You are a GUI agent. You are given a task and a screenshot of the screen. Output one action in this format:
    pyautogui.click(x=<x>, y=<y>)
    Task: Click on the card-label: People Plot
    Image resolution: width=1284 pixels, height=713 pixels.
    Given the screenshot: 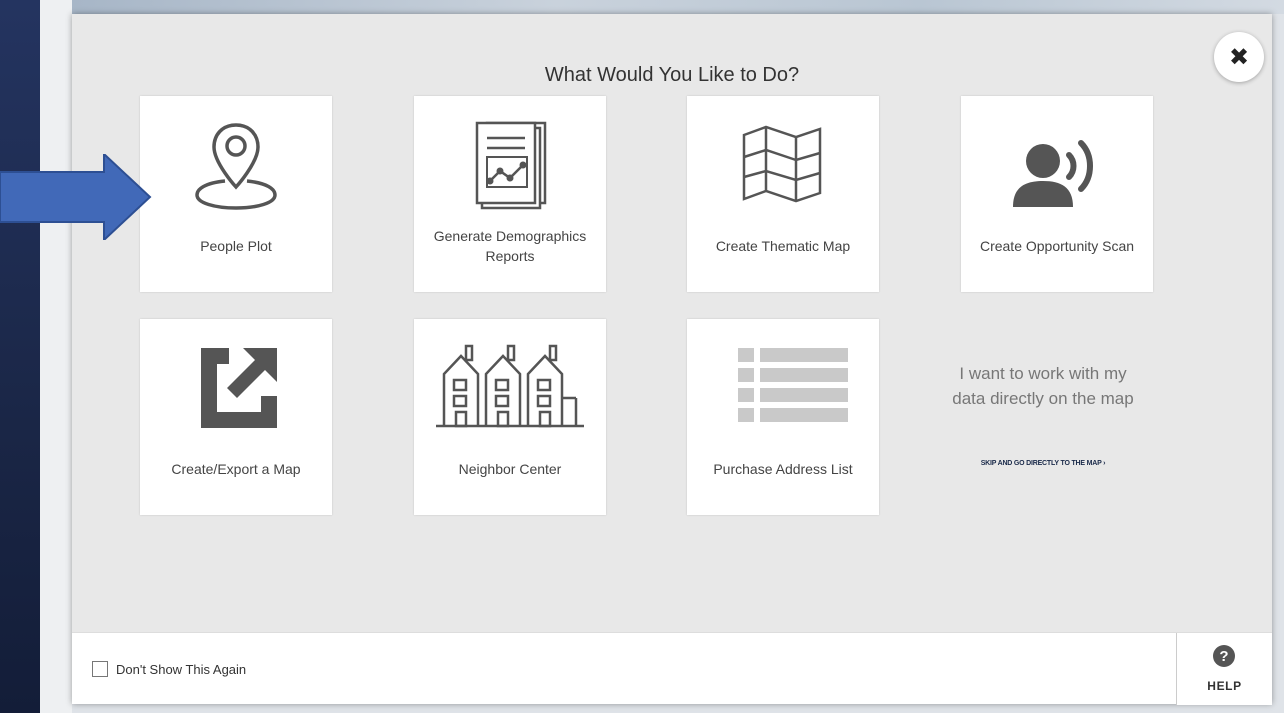 What is the action you would take?
    pyautogui.click(x=236, y=245)
    